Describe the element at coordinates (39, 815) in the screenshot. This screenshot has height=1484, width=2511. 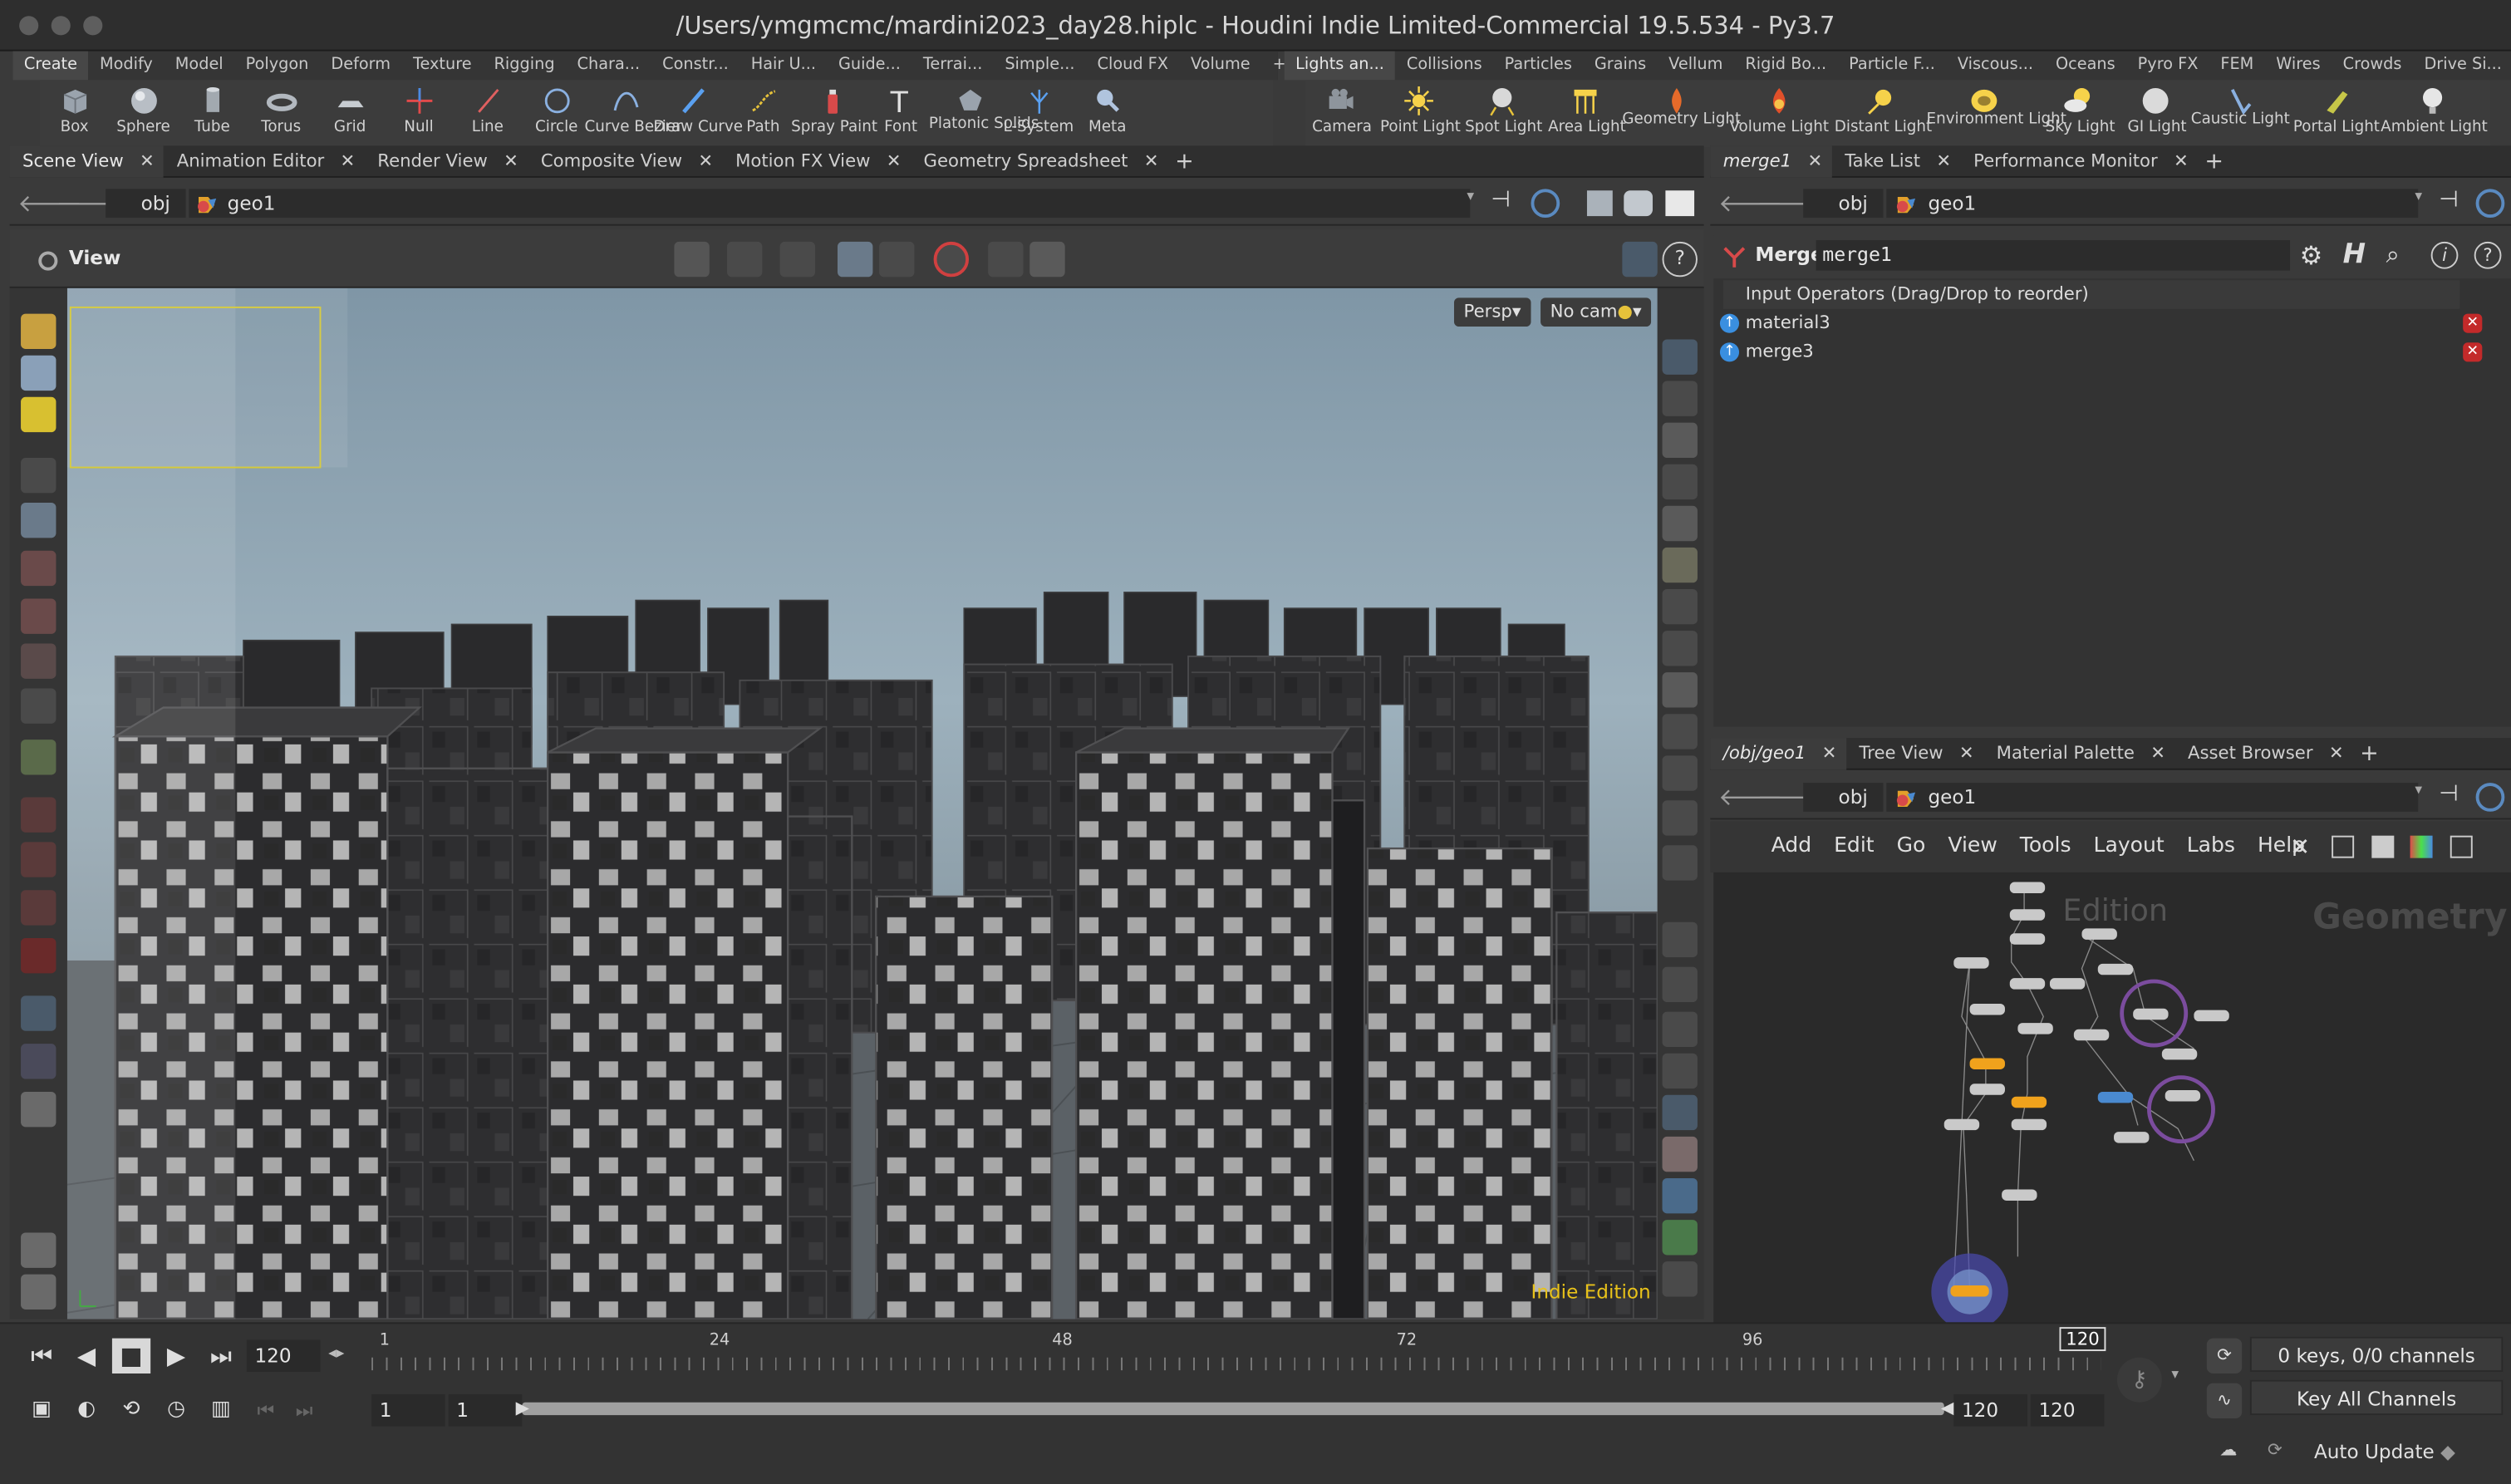
I see `magnet-tool-icon` at that location.